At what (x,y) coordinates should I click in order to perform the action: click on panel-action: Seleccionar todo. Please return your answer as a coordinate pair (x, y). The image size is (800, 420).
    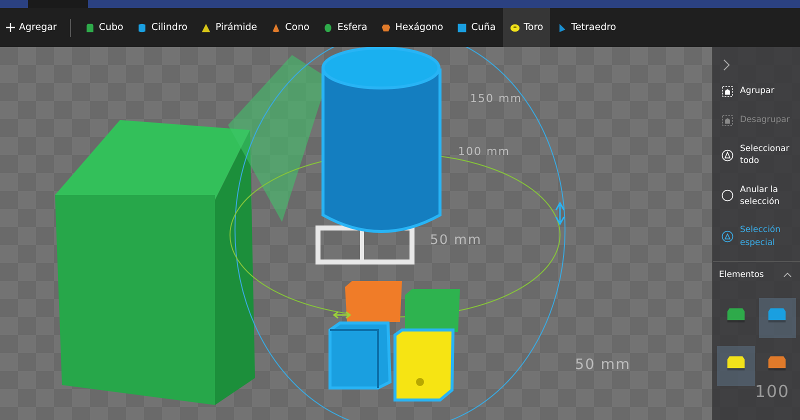
    Looking at the image, I should click on (756, 155).